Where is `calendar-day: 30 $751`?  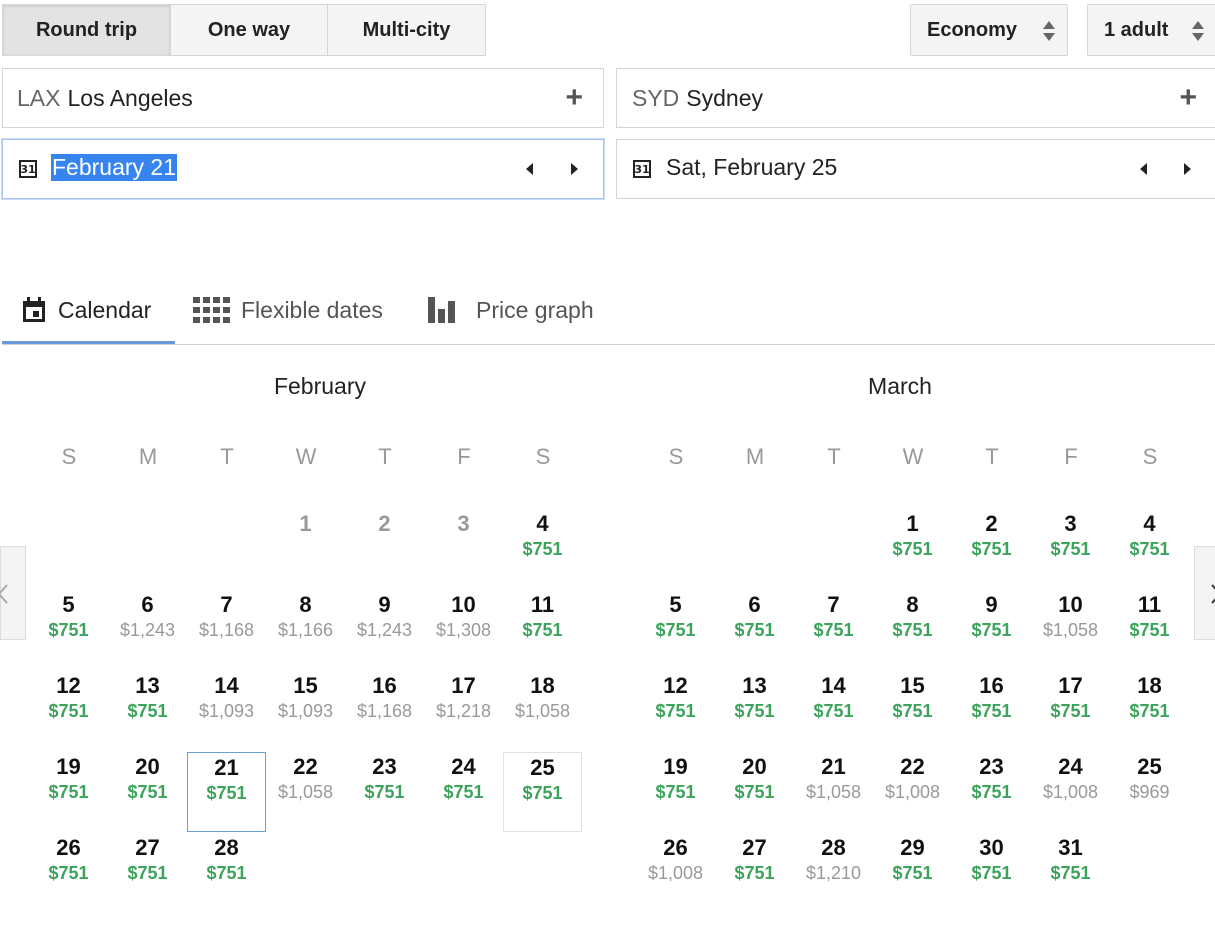 calendar-day: 30 $751 is located at coordinates (991, 873).